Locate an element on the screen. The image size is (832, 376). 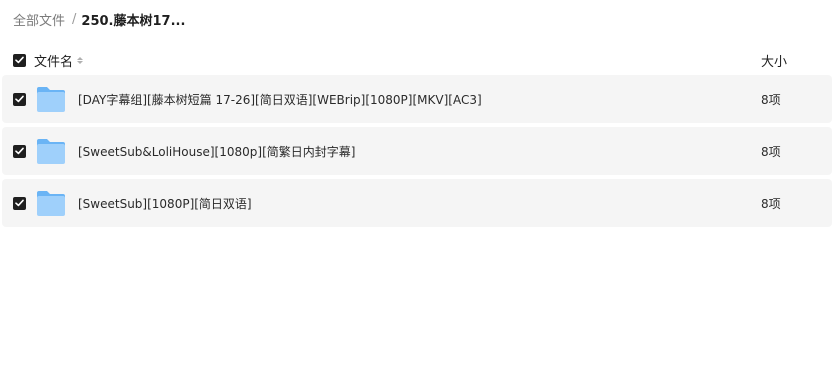
list-item: [SweetSub][1080P][简日双语] 8项 is located at coordinates (417, 203).